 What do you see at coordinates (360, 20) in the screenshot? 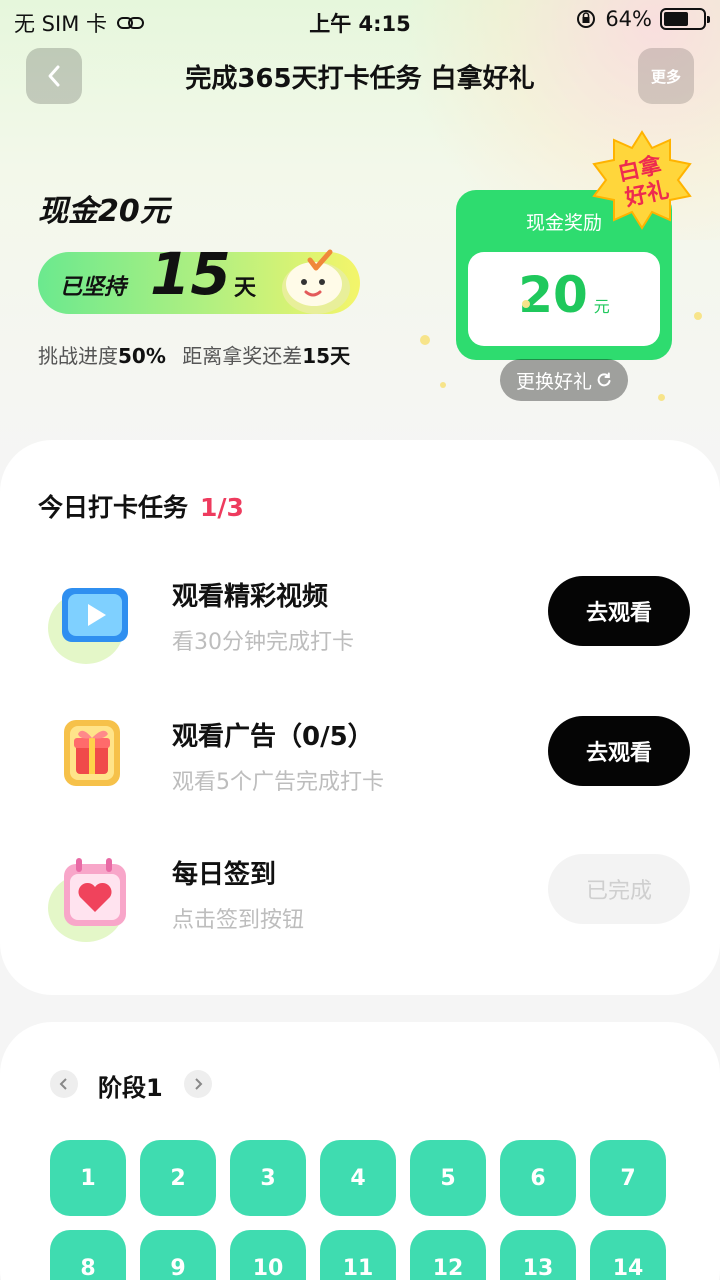
I see `status-bar: 无 SIM 卡 上午 4:15 64%` at bounding box center [360, 20].